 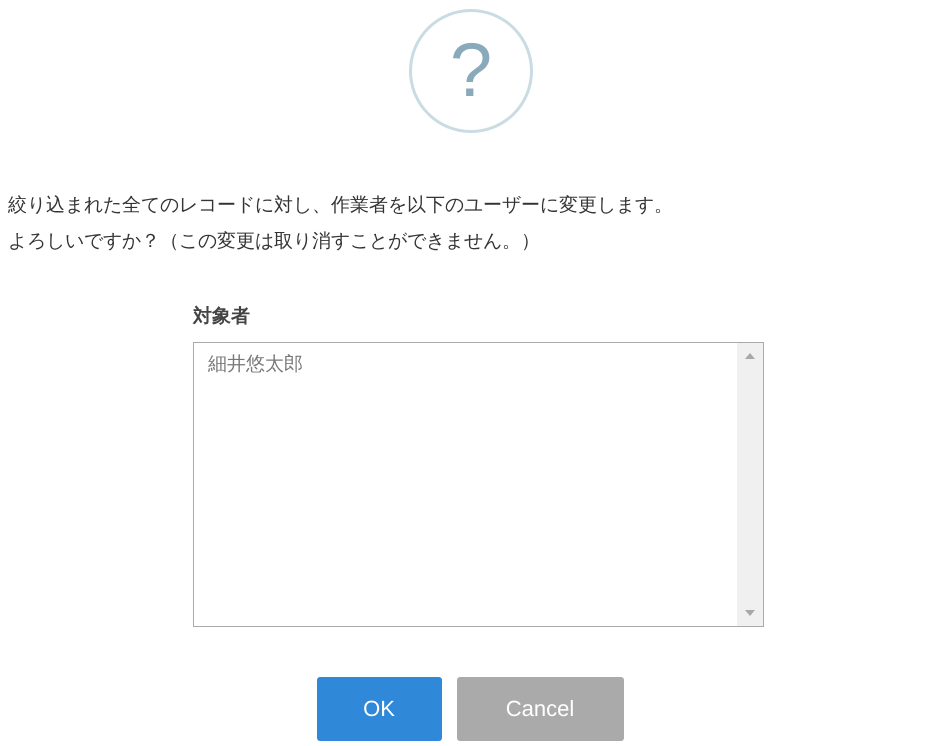 What do you see at coordinates (540, 709) in the screenshot?
I see `cancel-button: Cancel` at bounding box center [540, 709].